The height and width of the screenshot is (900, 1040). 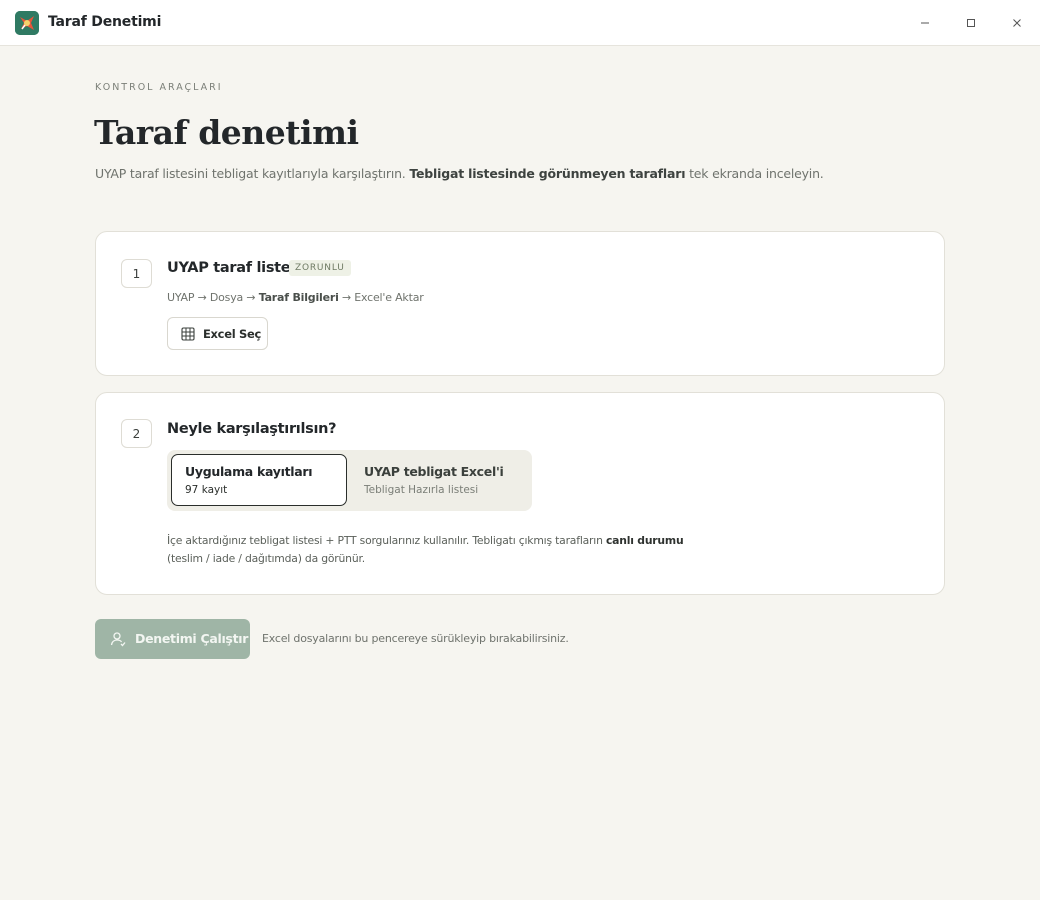 I want to click on minimize-button, so click(x=925, y=23).